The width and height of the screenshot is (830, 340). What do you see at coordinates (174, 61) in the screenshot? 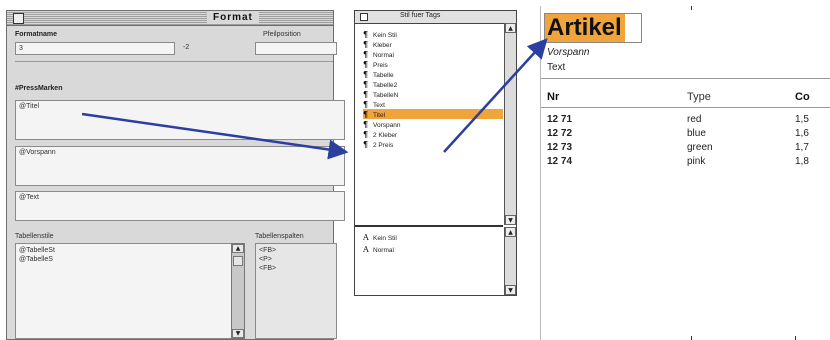
I see `divider` at bounding box center [174, 61].